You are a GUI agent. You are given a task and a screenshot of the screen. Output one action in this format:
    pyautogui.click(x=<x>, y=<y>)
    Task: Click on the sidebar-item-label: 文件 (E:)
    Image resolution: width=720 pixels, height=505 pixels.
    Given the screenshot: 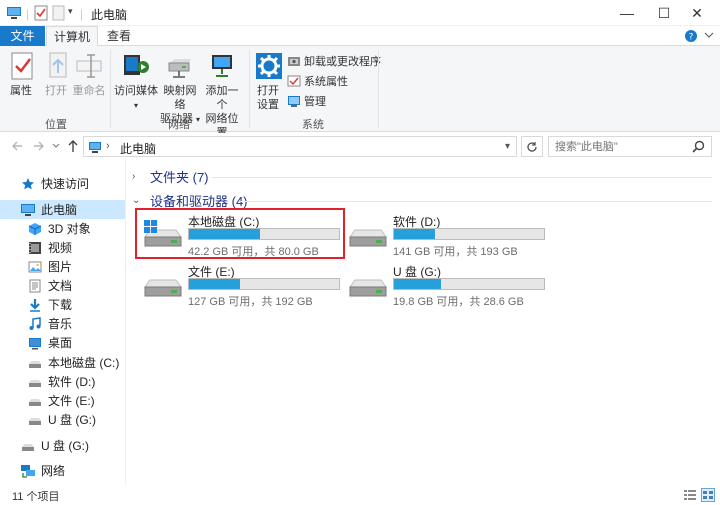 What is the action you would take?
    pyautogui.click(x=71, y=401)
    